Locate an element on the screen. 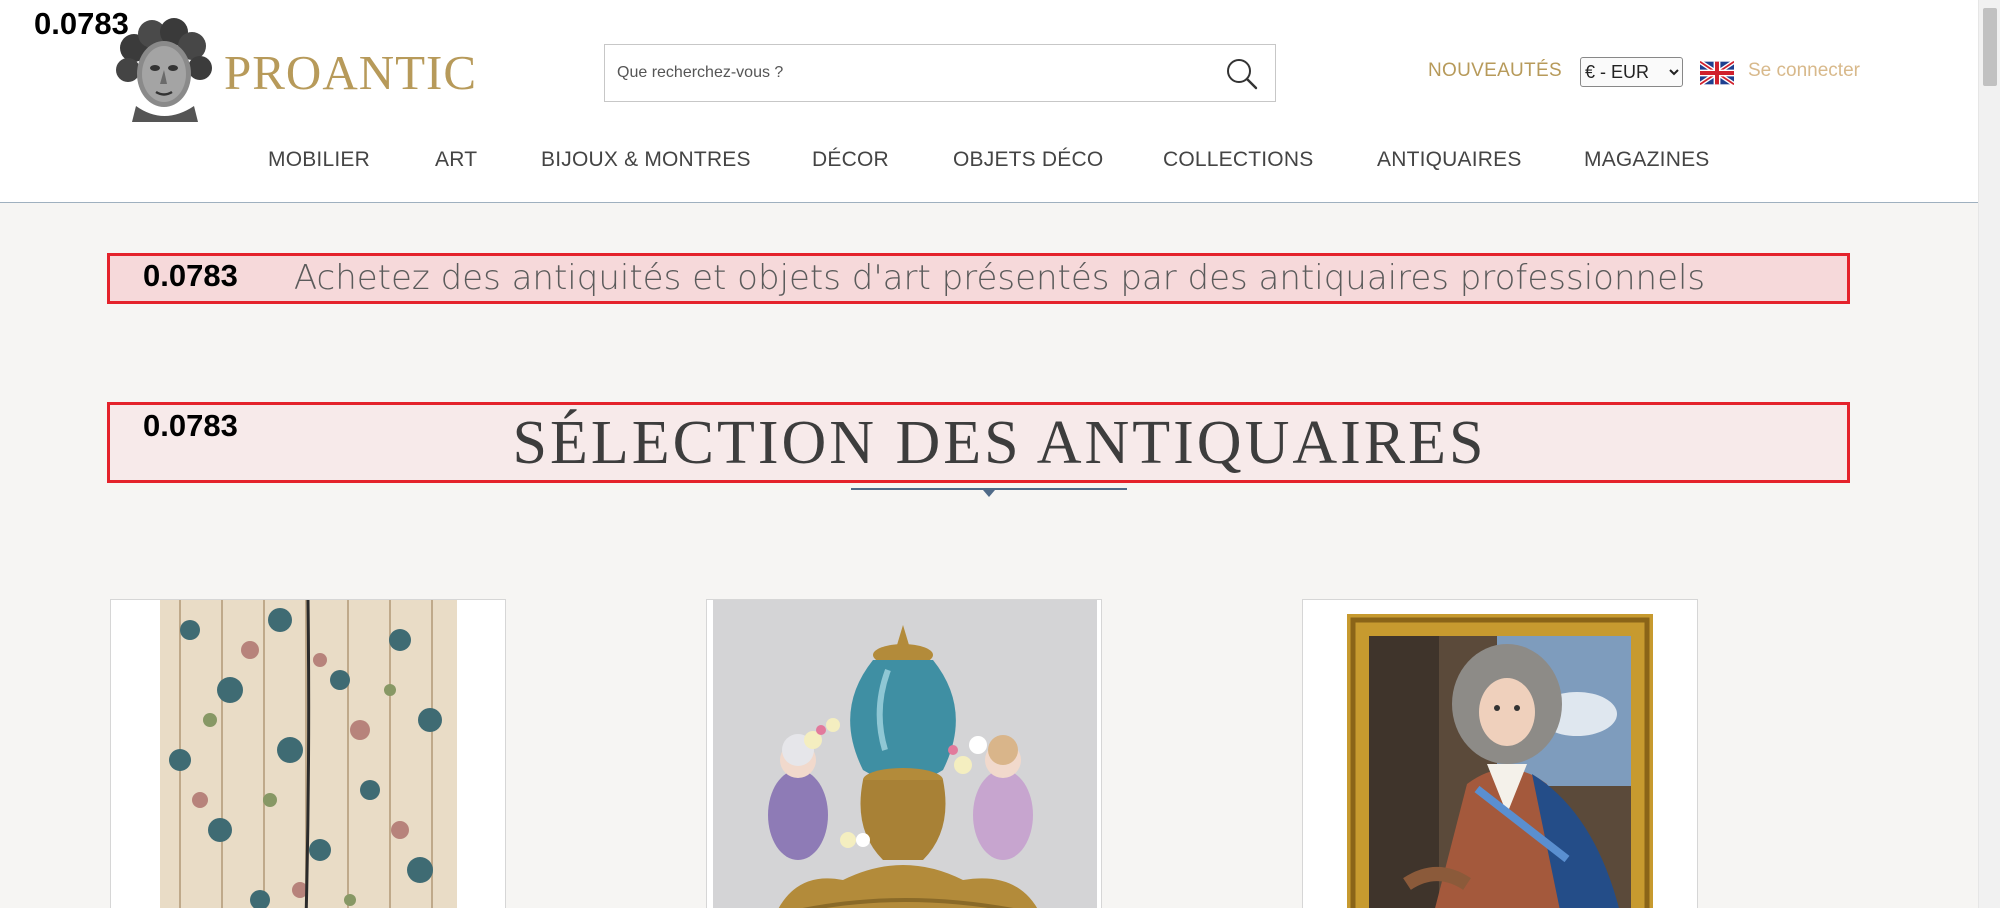  section-title: SÉLECTION DES ANTIQUAIRES is located at coordinates (999, 443).